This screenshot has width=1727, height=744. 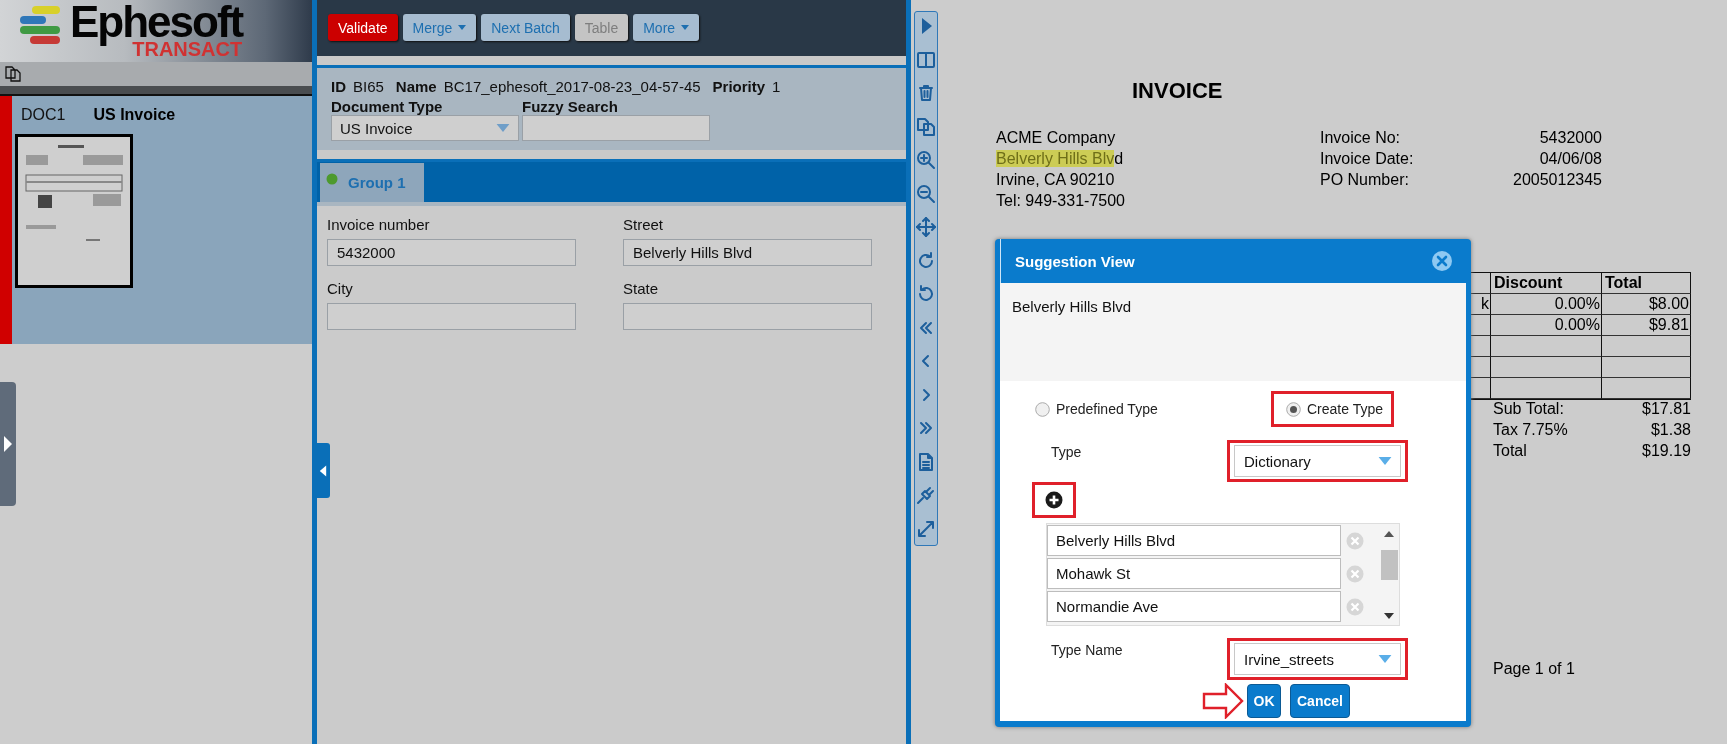 What do you see at coordinates (926, 93) in the screenshot?
I see `trash-icon` at bounding box center [926, 93].